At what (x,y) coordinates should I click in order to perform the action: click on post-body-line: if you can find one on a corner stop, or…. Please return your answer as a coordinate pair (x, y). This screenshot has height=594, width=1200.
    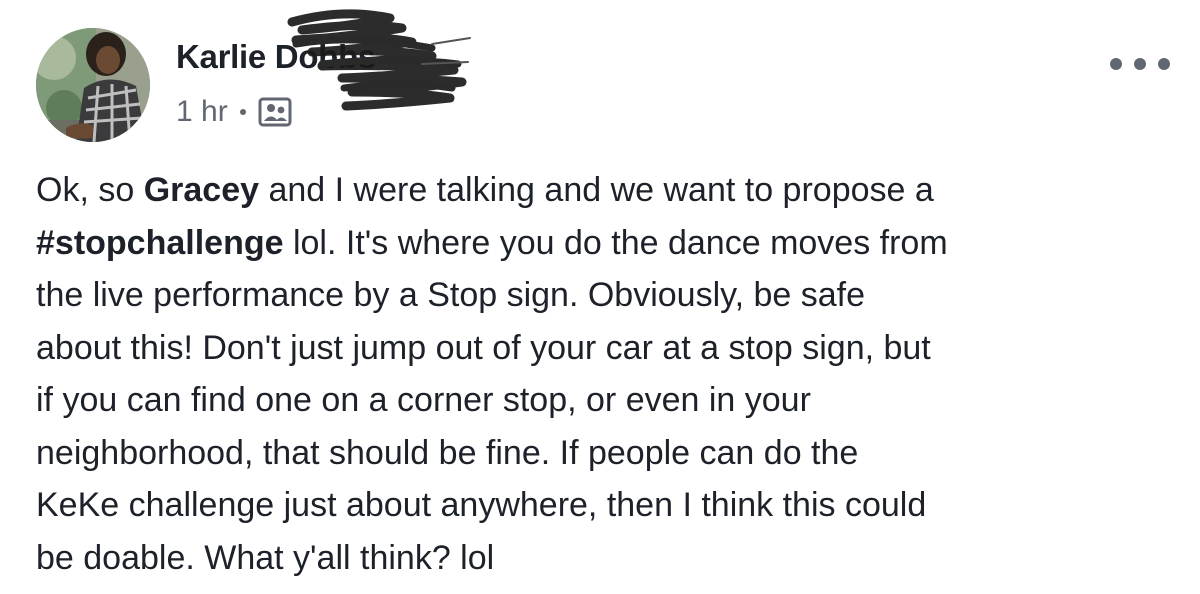
    Looking at the image, I should click on (423, 400).